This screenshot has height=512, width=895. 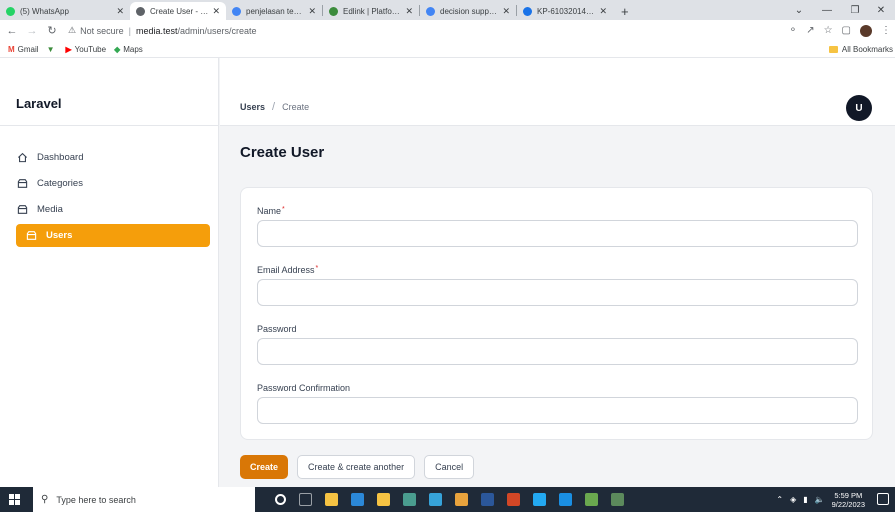 I want to click on calculator-icon, so click(x=409, y=499).